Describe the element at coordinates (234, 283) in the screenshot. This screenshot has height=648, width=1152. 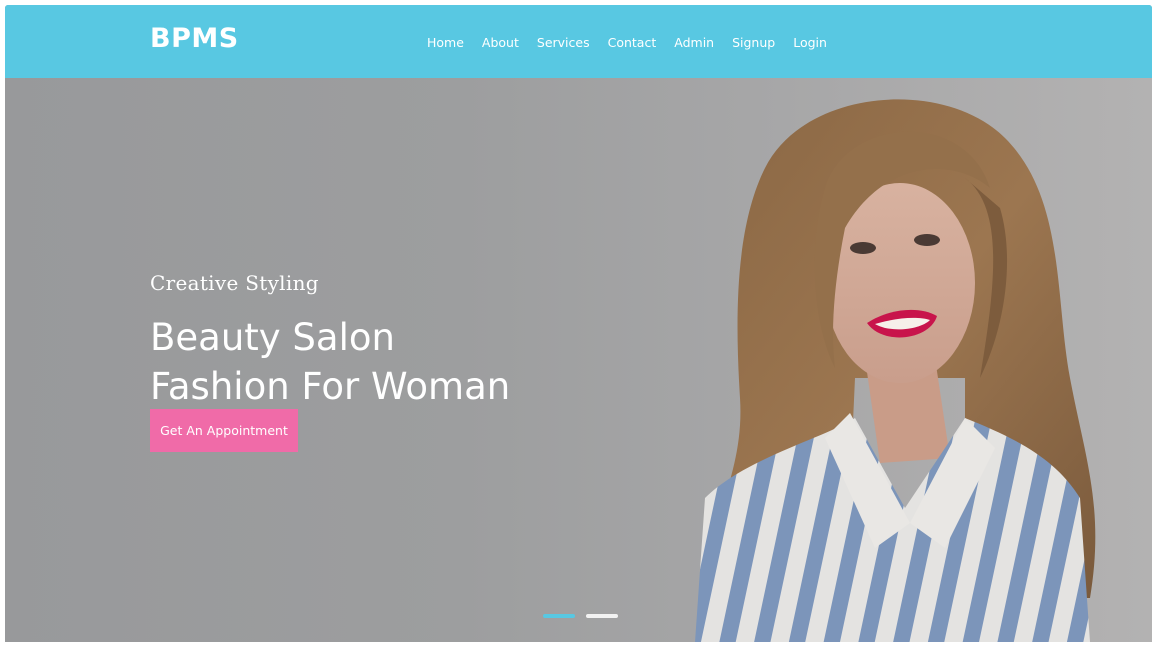
I see `hero-tagline: Creative Styling` at that location.